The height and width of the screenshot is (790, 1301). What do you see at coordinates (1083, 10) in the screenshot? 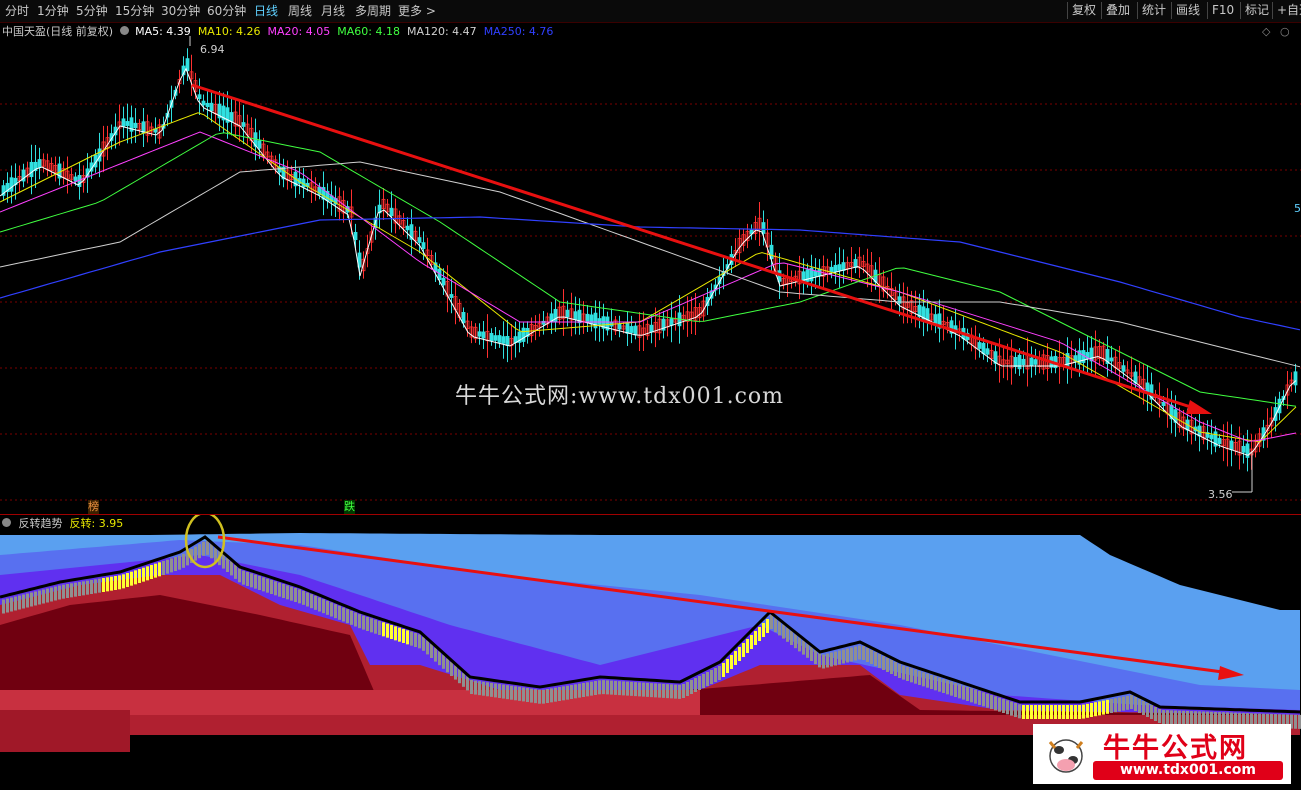
I see `fuquan-button: 复权` at bounding box center [1083, 10].